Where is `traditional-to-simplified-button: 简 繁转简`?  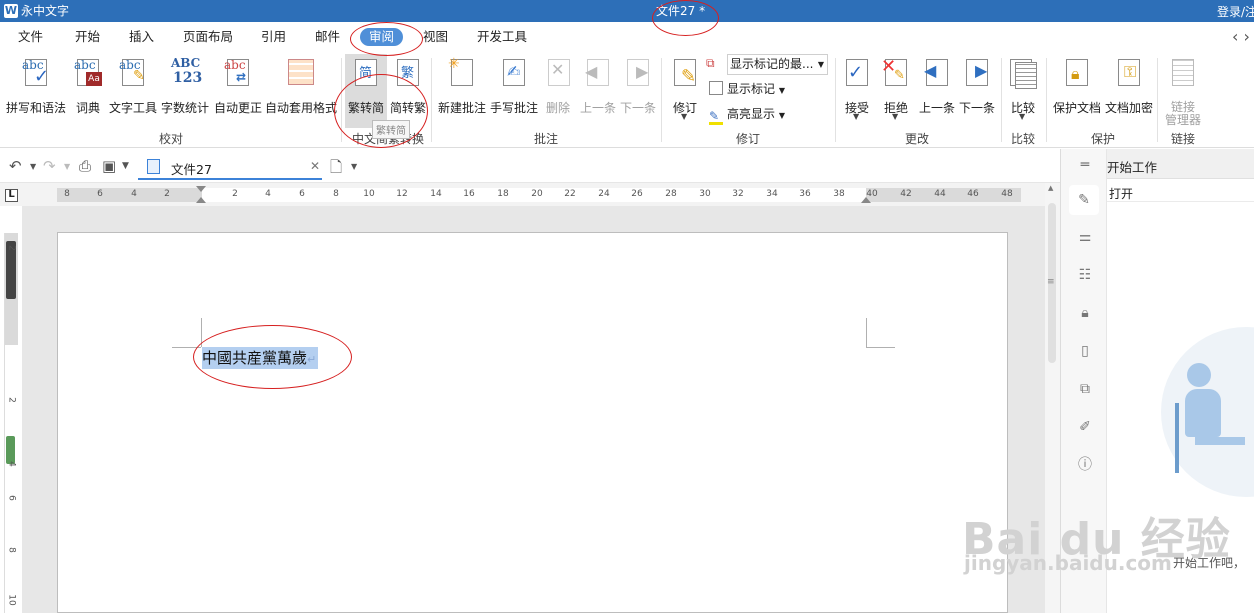 traditional-to-simplified-button: 简 繁转简 is located at coordinates (366, 91).